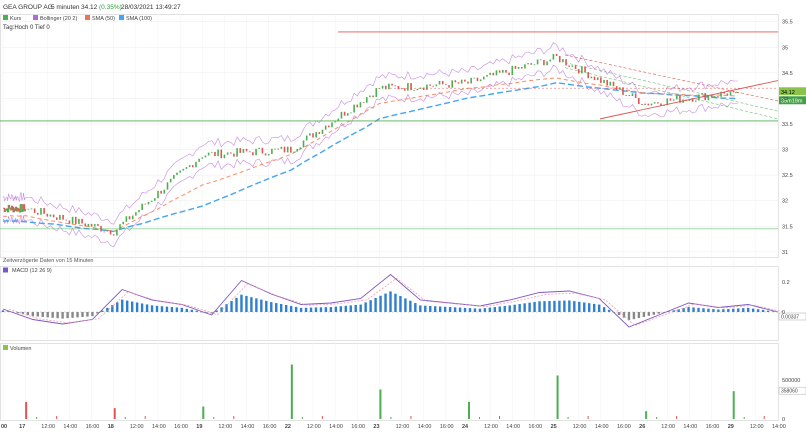 This screenshot has height=435, width=806. I want to click on x-tick-label: 29, so click(731, 427).